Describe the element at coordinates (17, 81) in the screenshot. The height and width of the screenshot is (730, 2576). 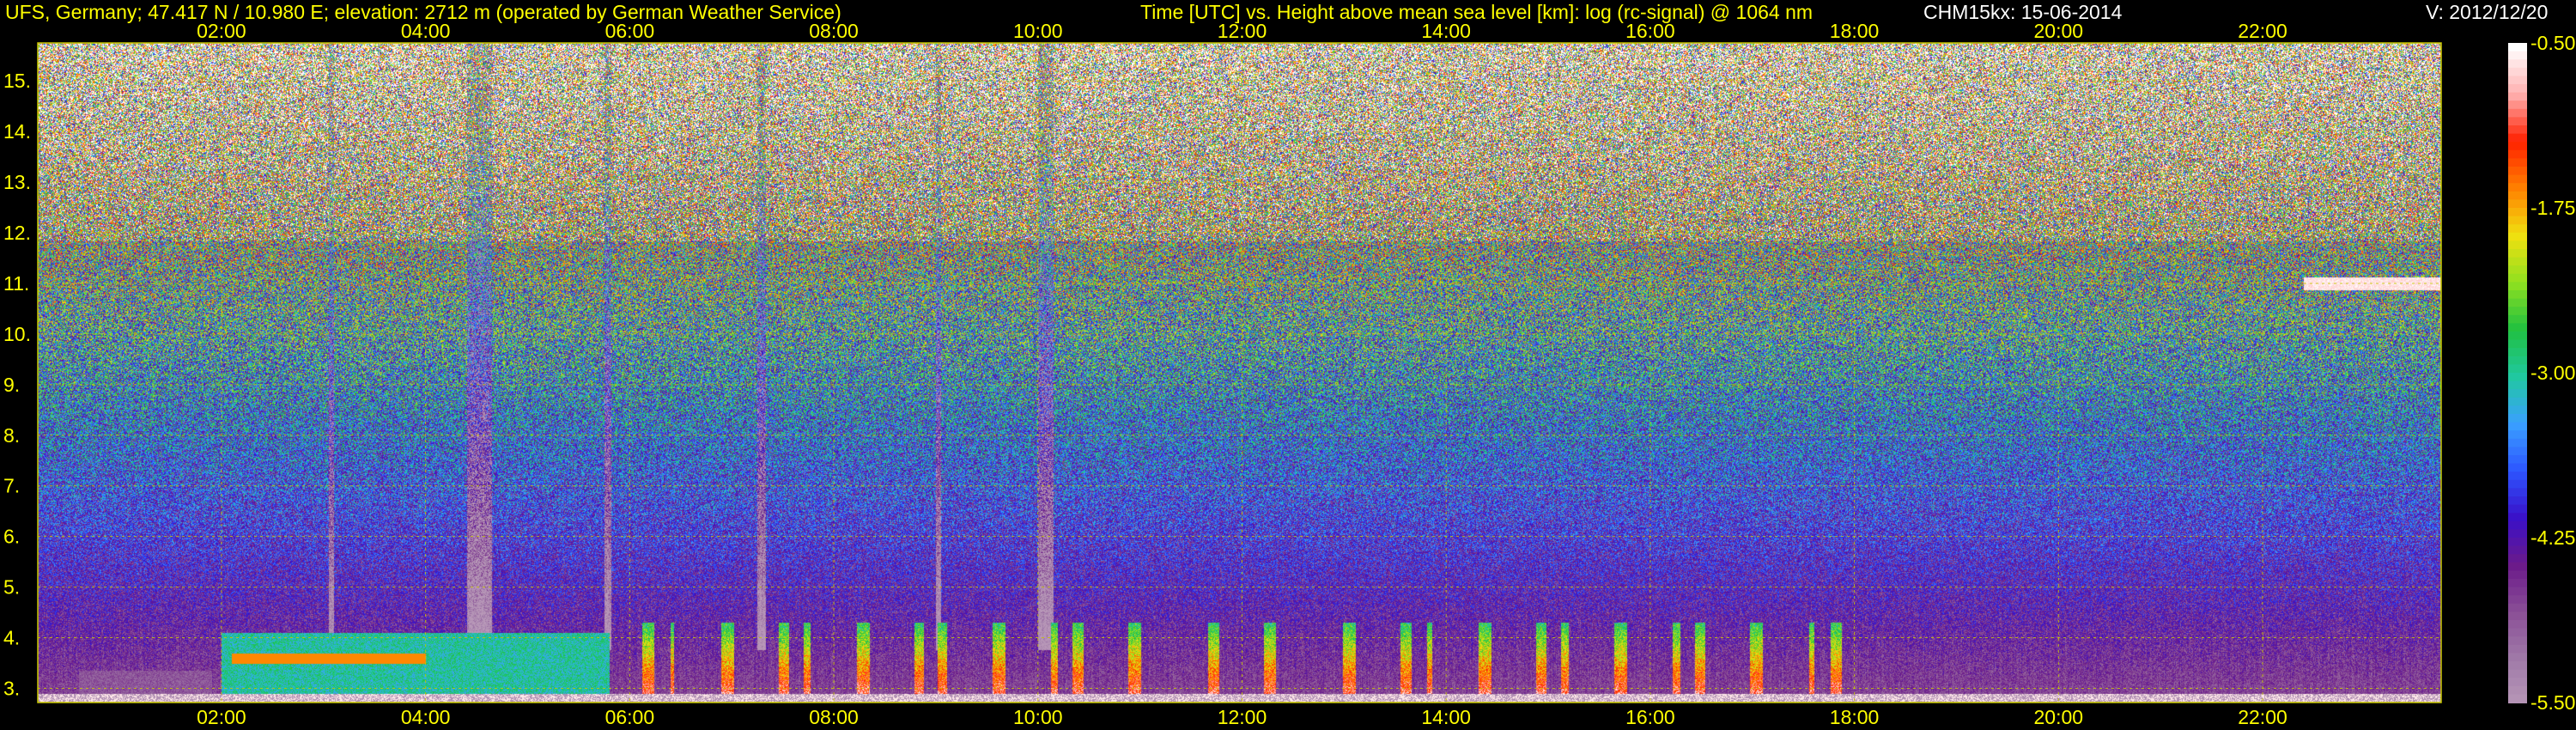
I see `y-tick-label: 15.` at that location.